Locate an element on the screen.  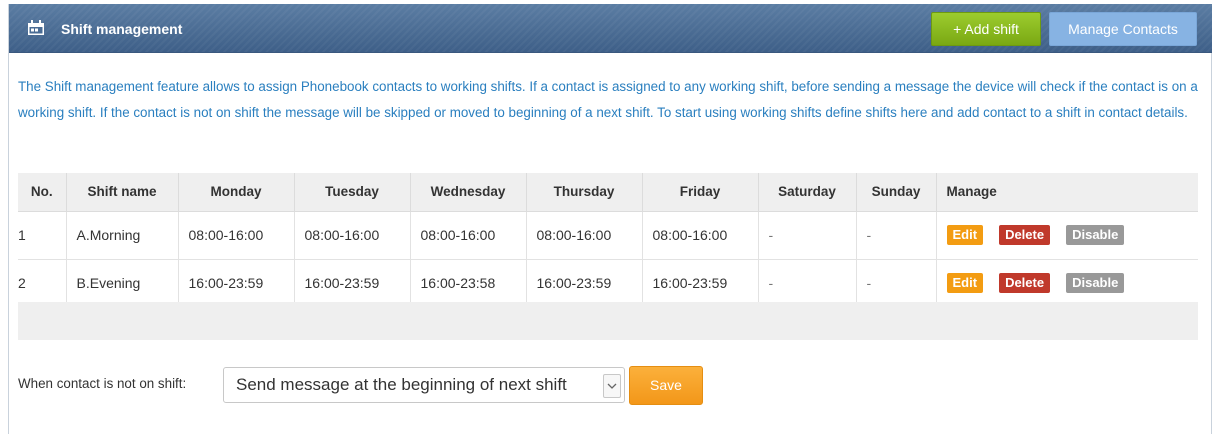
manage-contacts-button: Manage Contacts is located at coordinates (1123, 29).